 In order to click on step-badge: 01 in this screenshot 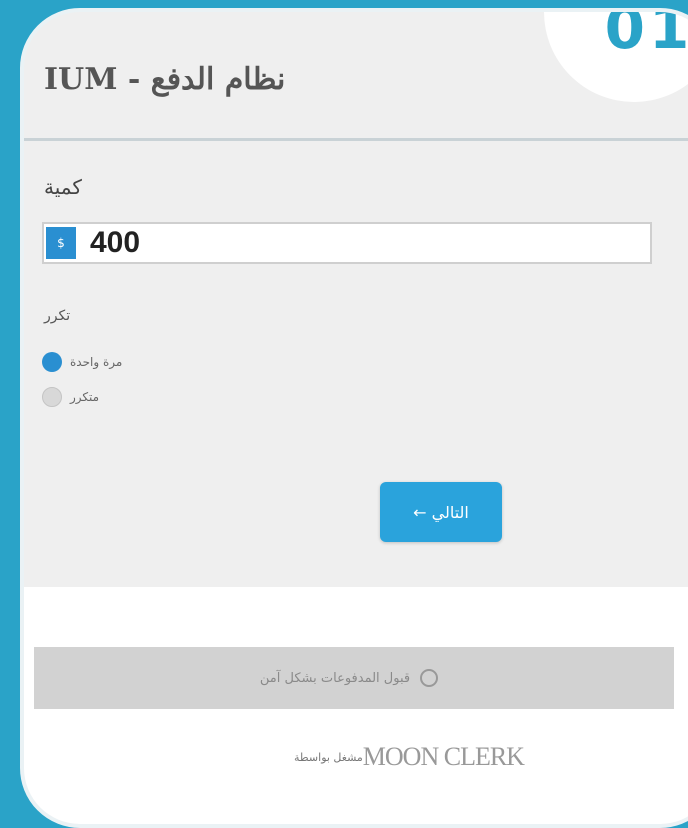, I will do `click(616, 55)`.